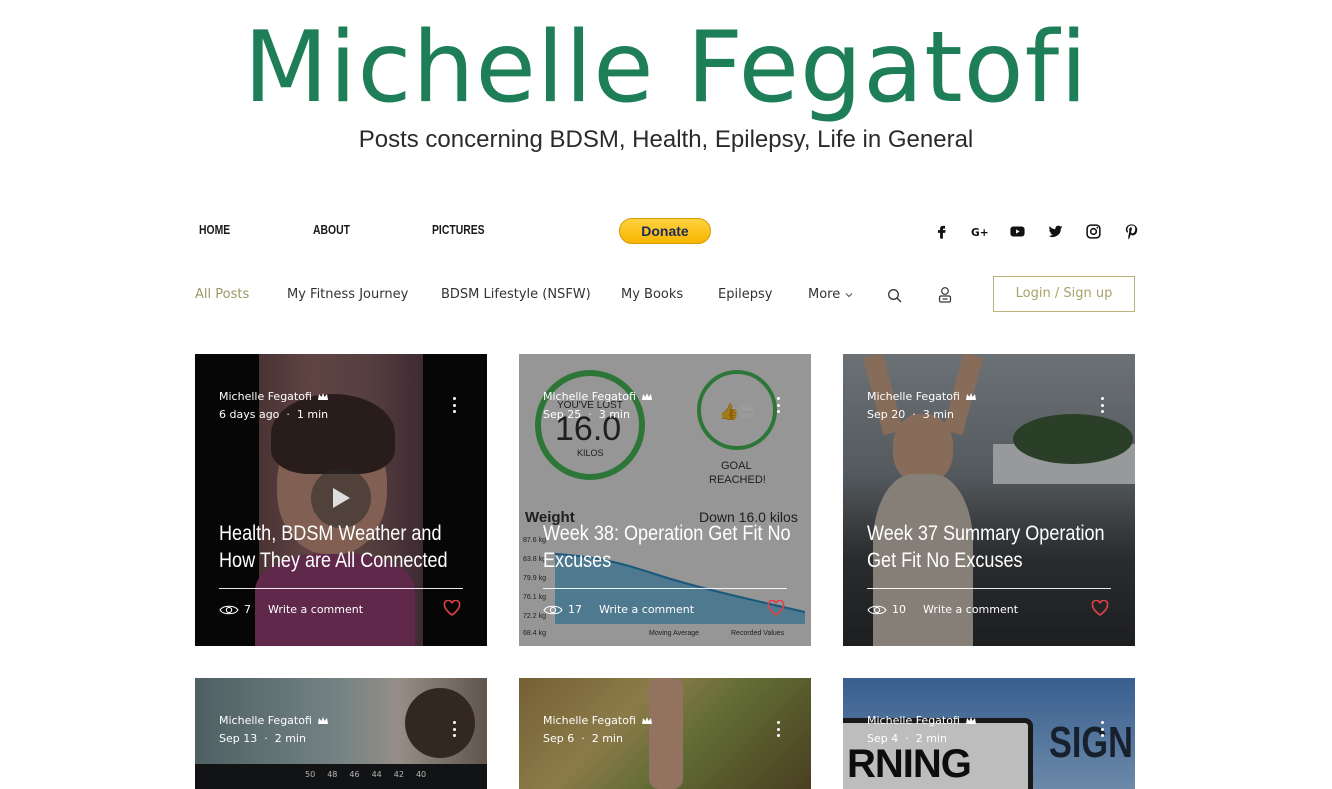  I want to click on post-meta: Sep 25 · 3 min, so click(586, 414).